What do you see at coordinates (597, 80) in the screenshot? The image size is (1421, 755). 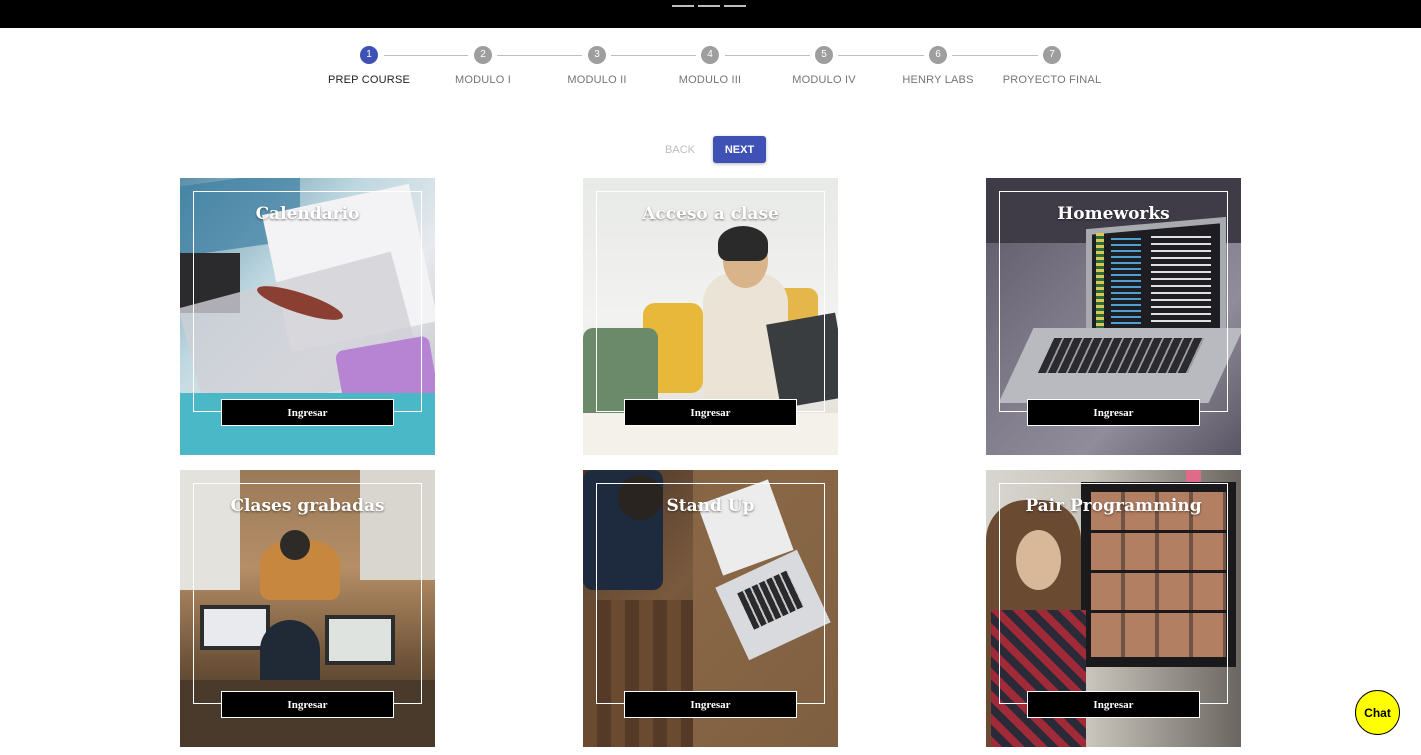 I see `step-label: MODULO II` at bounding box center [597, 80].